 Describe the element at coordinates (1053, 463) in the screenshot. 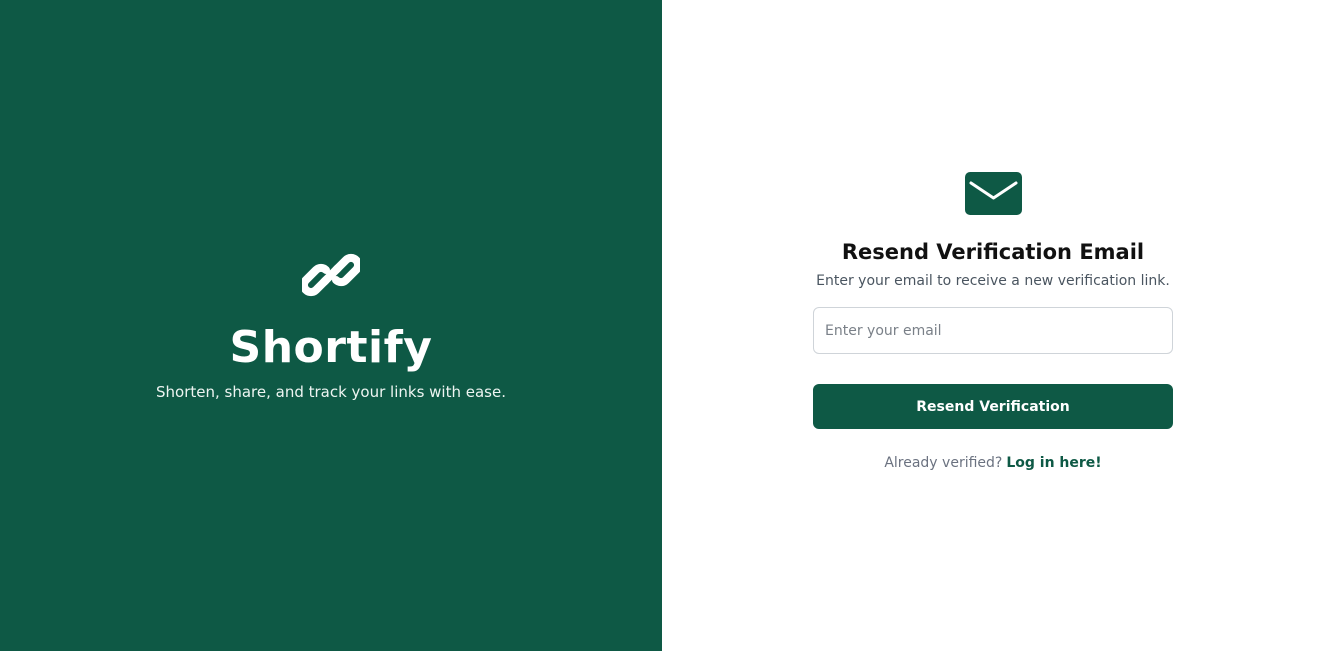

I see `login-link: Log in here!` at that location.